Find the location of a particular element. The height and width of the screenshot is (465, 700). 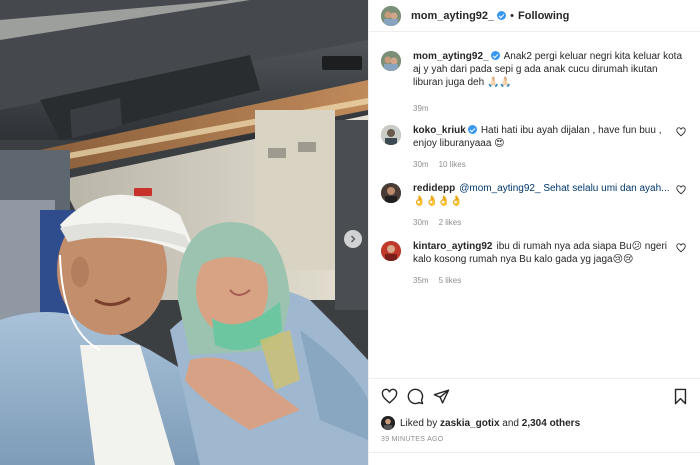

comment-icon is located at coordinates (415, 396).